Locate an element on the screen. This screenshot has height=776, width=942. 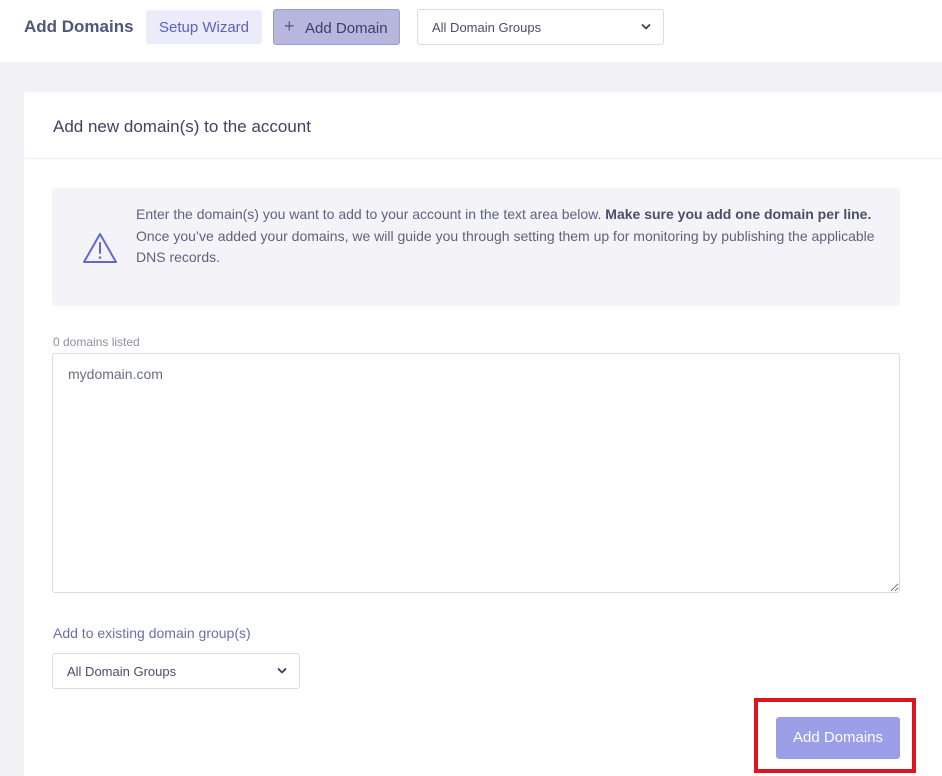
domains-count-label: 0 domains listed is located at coordinates (96, 342).